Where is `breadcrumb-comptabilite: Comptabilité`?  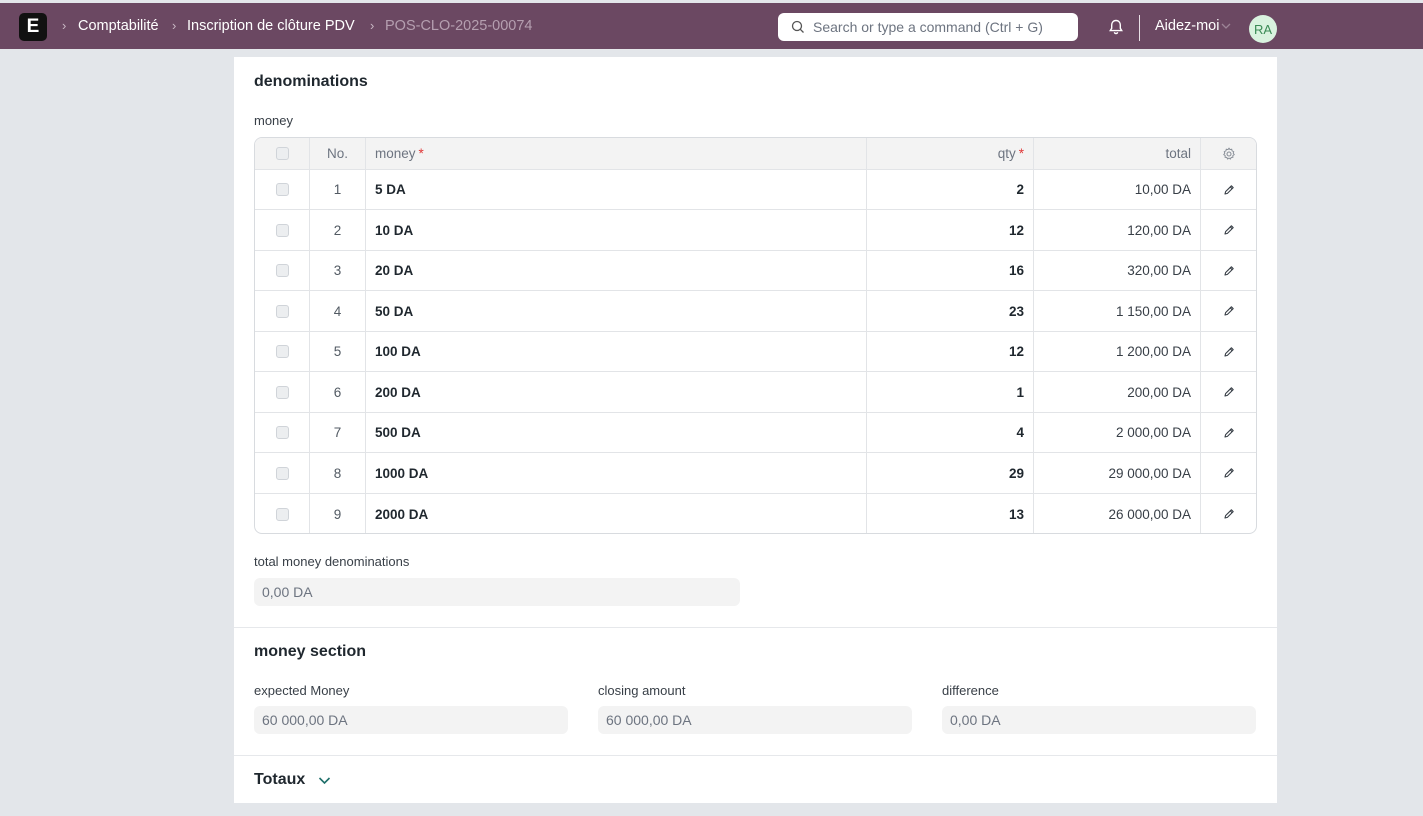
breadcrumb-comptabilite: Comptabilité is located at coordinates (118, 26).